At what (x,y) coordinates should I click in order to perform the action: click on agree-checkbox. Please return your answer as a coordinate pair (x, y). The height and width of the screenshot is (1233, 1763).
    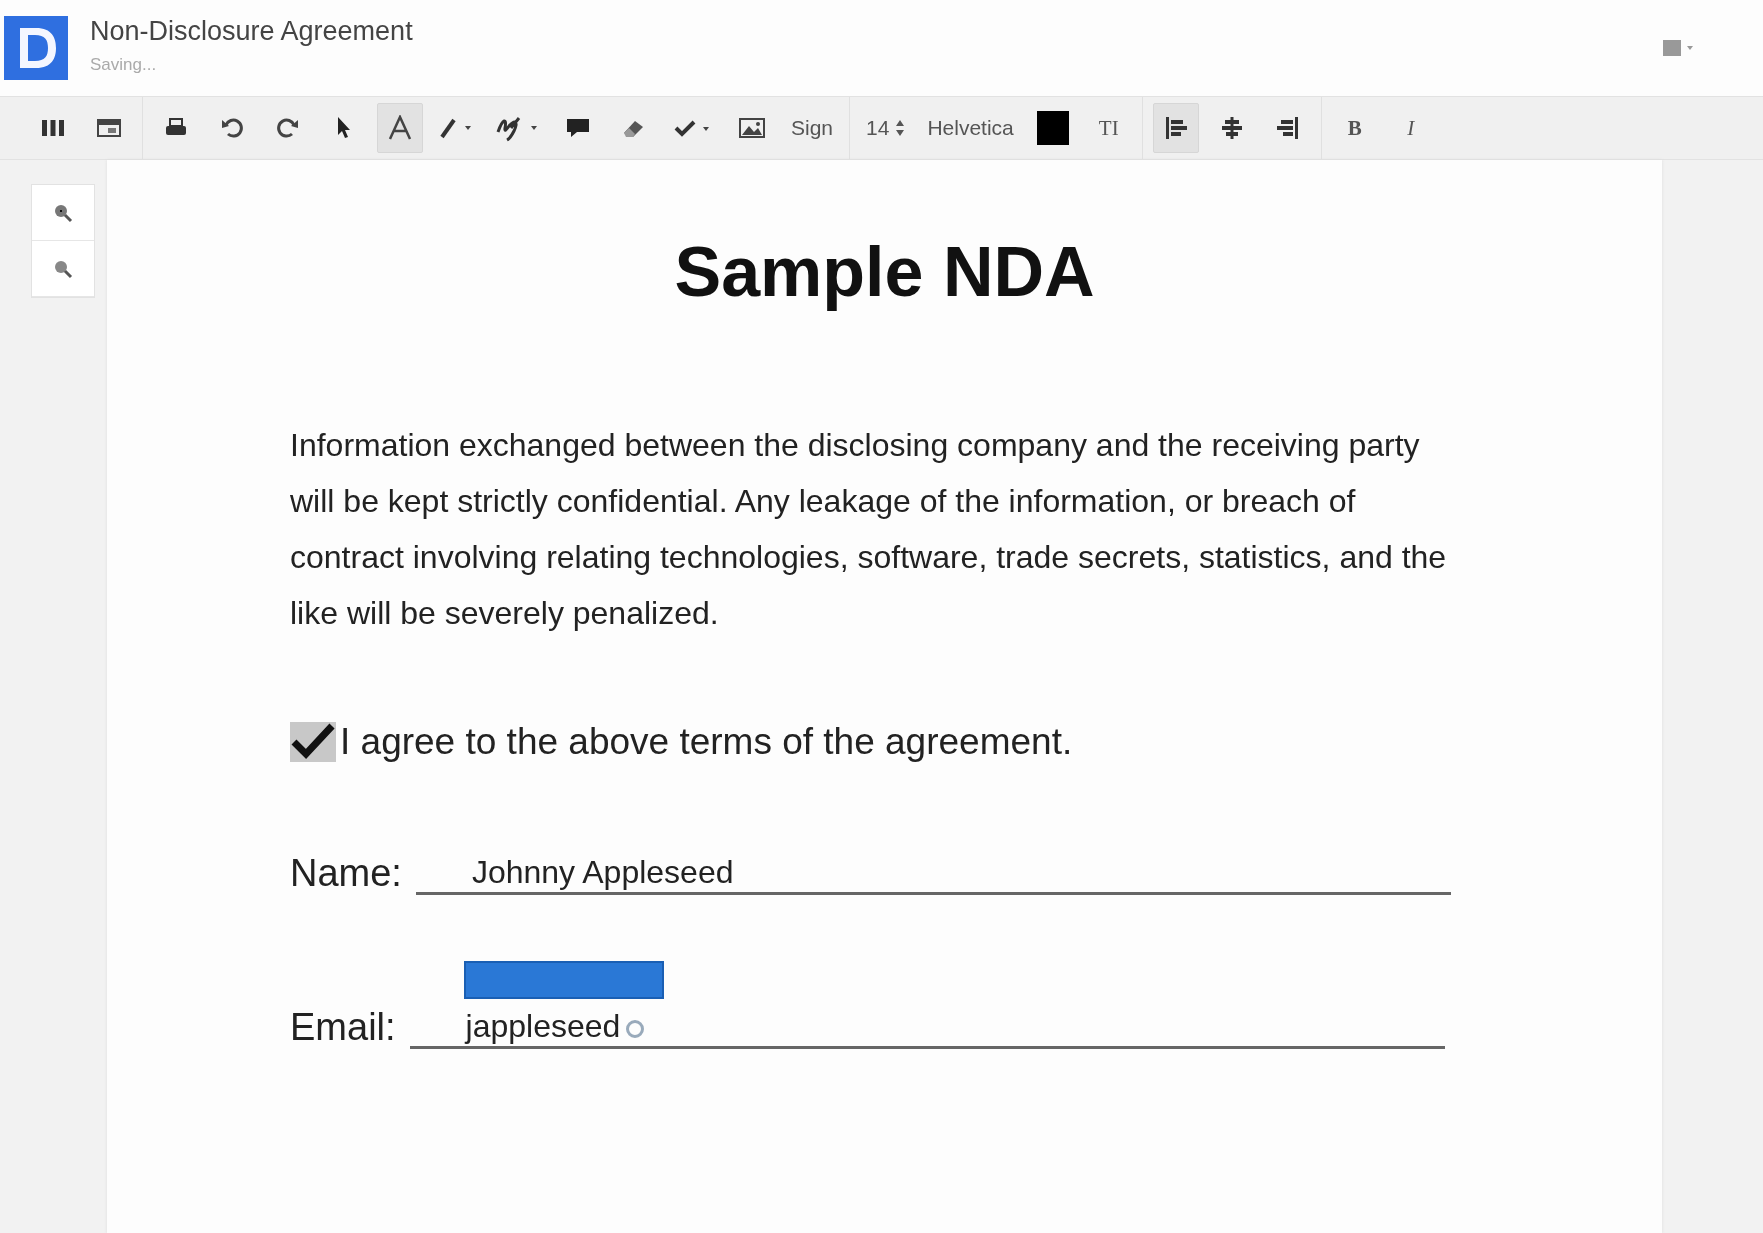
    Looking at the image, I should click on (313, 742).